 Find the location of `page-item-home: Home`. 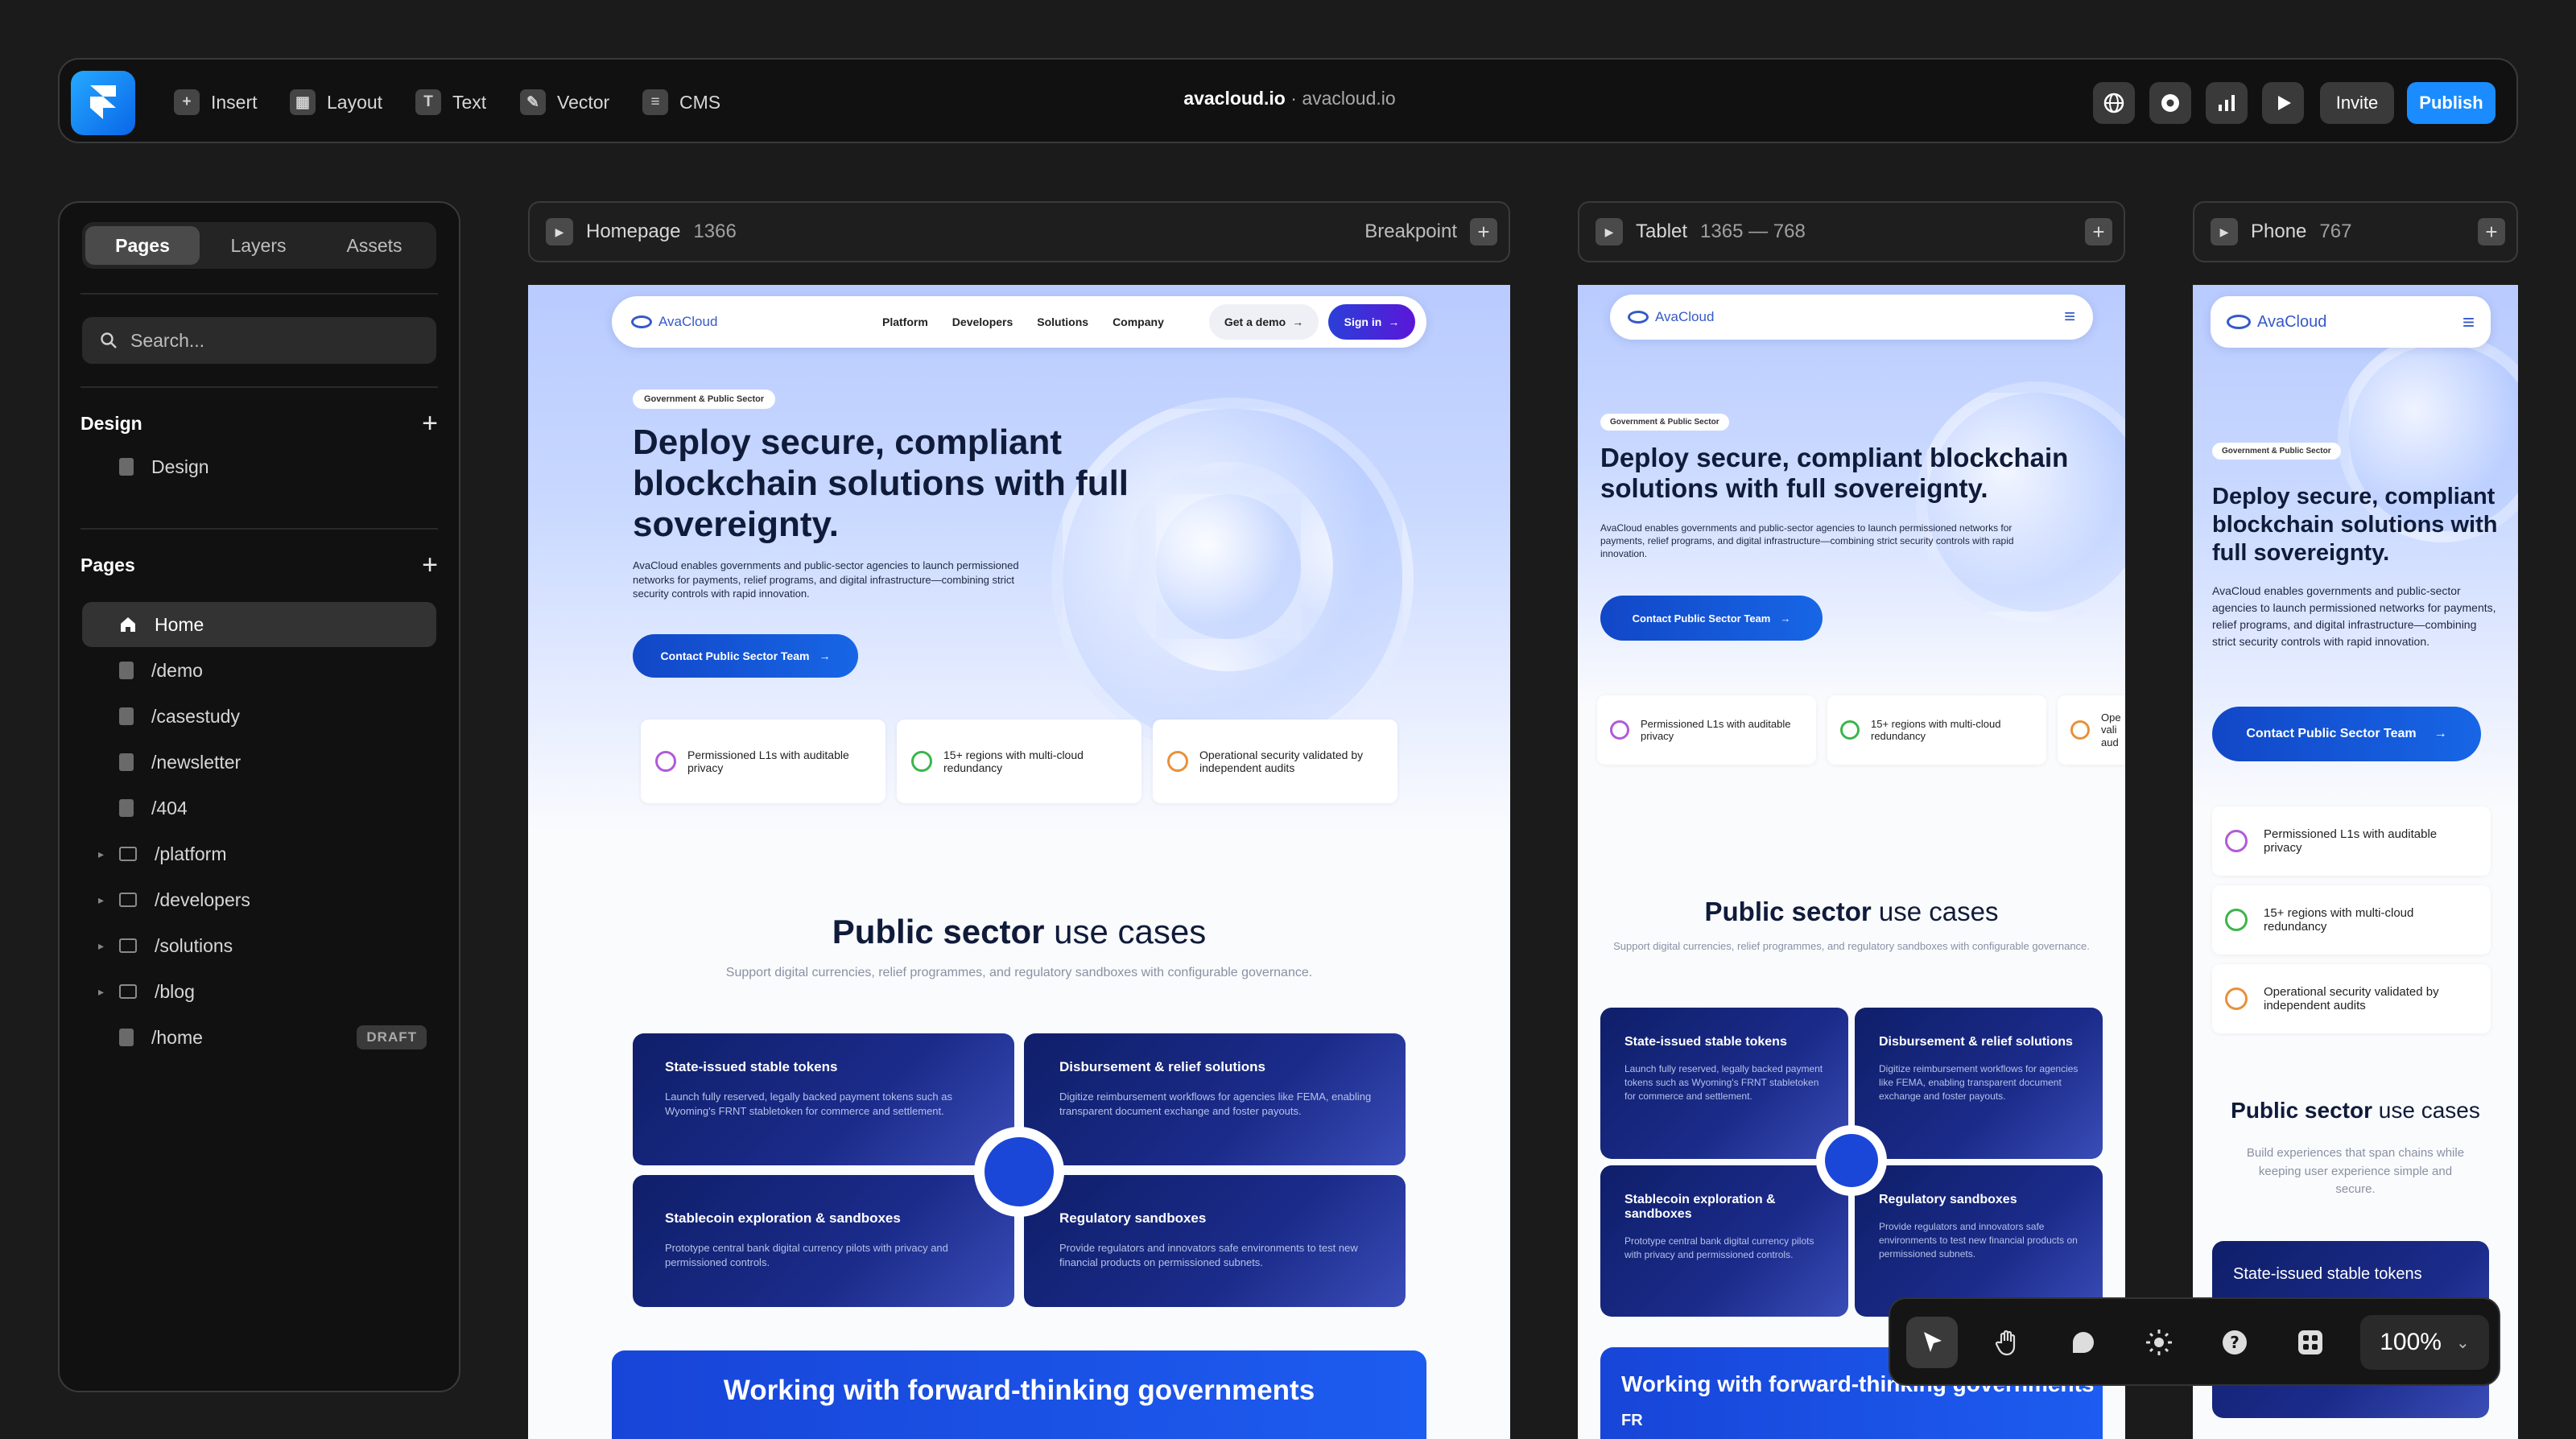

page-item-home: Home is located at coordinates (259, 624).